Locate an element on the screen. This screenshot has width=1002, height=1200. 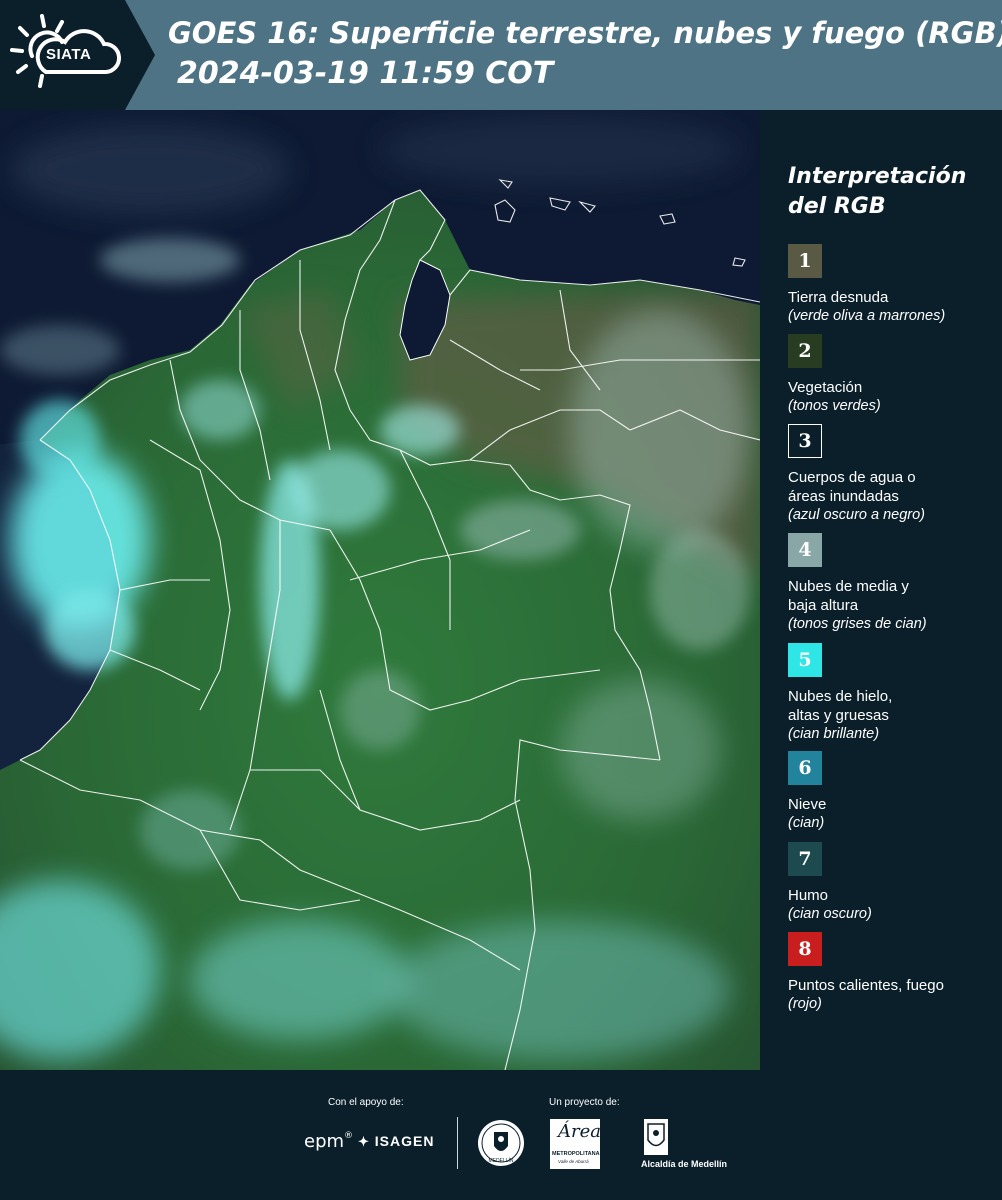
isagen-icon: ✦ is located at coordinates (364, 1141).